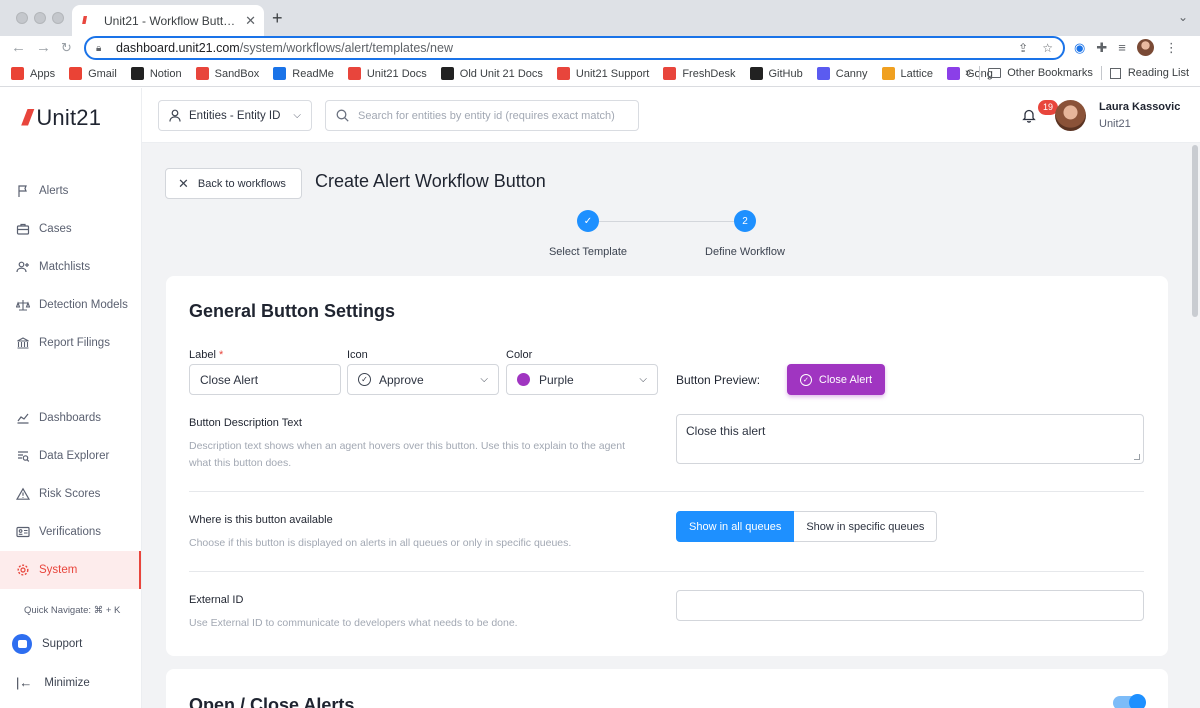 Image resolution: width=1200 pixels, height=708 pixels. I want to click on card-title: General Button Settings, so click(292, 311).